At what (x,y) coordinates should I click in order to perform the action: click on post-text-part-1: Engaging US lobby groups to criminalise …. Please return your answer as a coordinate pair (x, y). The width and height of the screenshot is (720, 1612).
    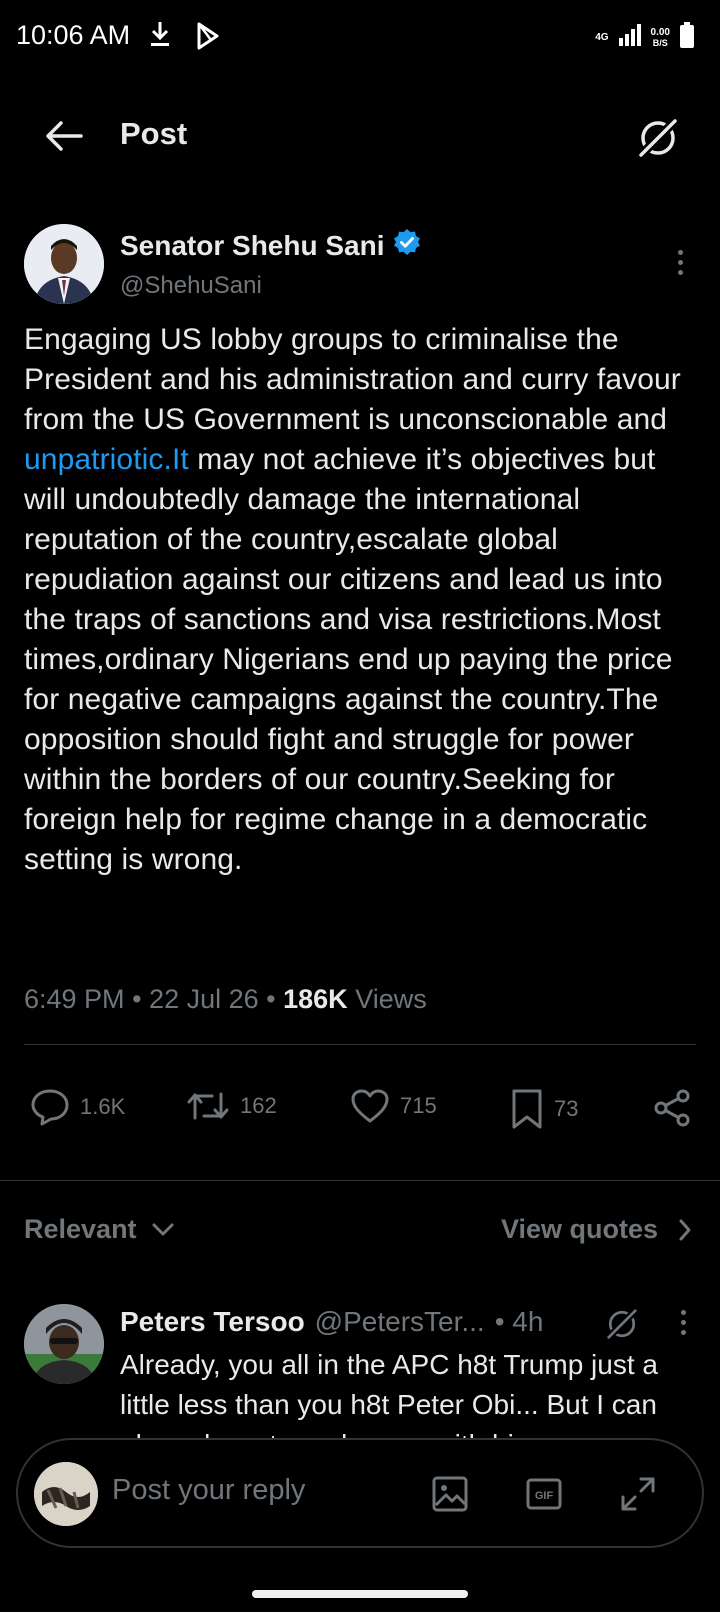
    Looking at the image, I should click on (352, 379).